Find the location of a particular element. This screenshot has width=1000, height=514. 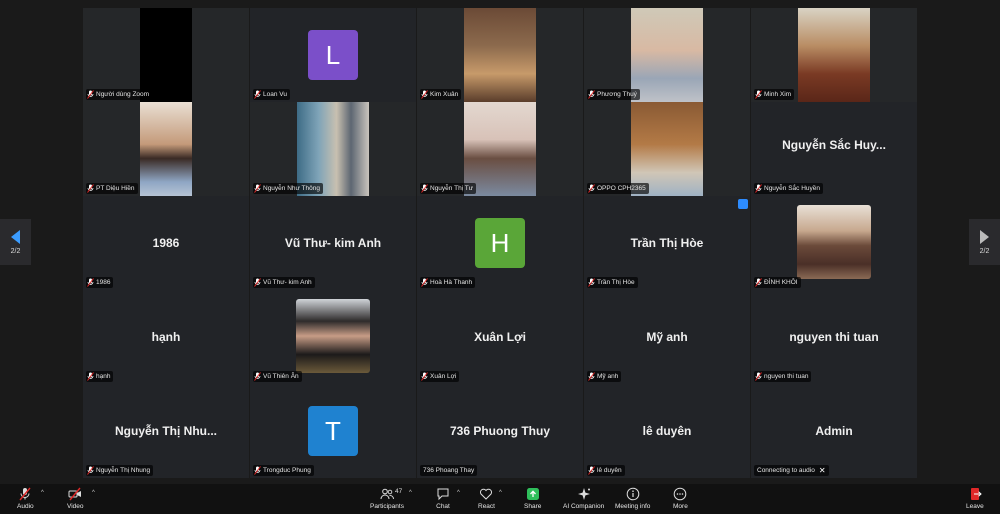

participant-tile: T Trongduc Phung is located at coordinates (333, 431).